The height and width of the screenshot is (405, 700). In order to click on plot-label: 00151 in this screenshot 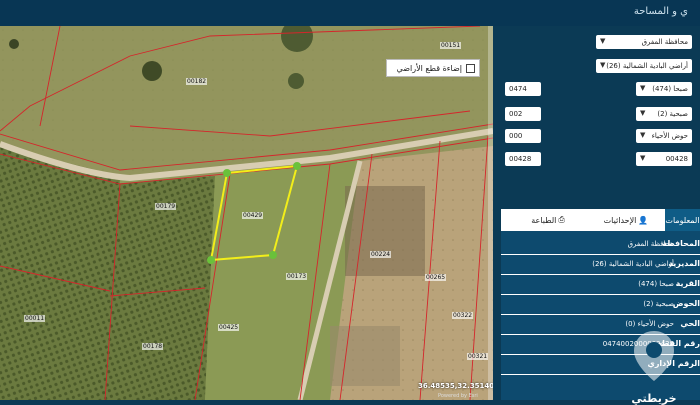, I will do `click(451, 45)`.